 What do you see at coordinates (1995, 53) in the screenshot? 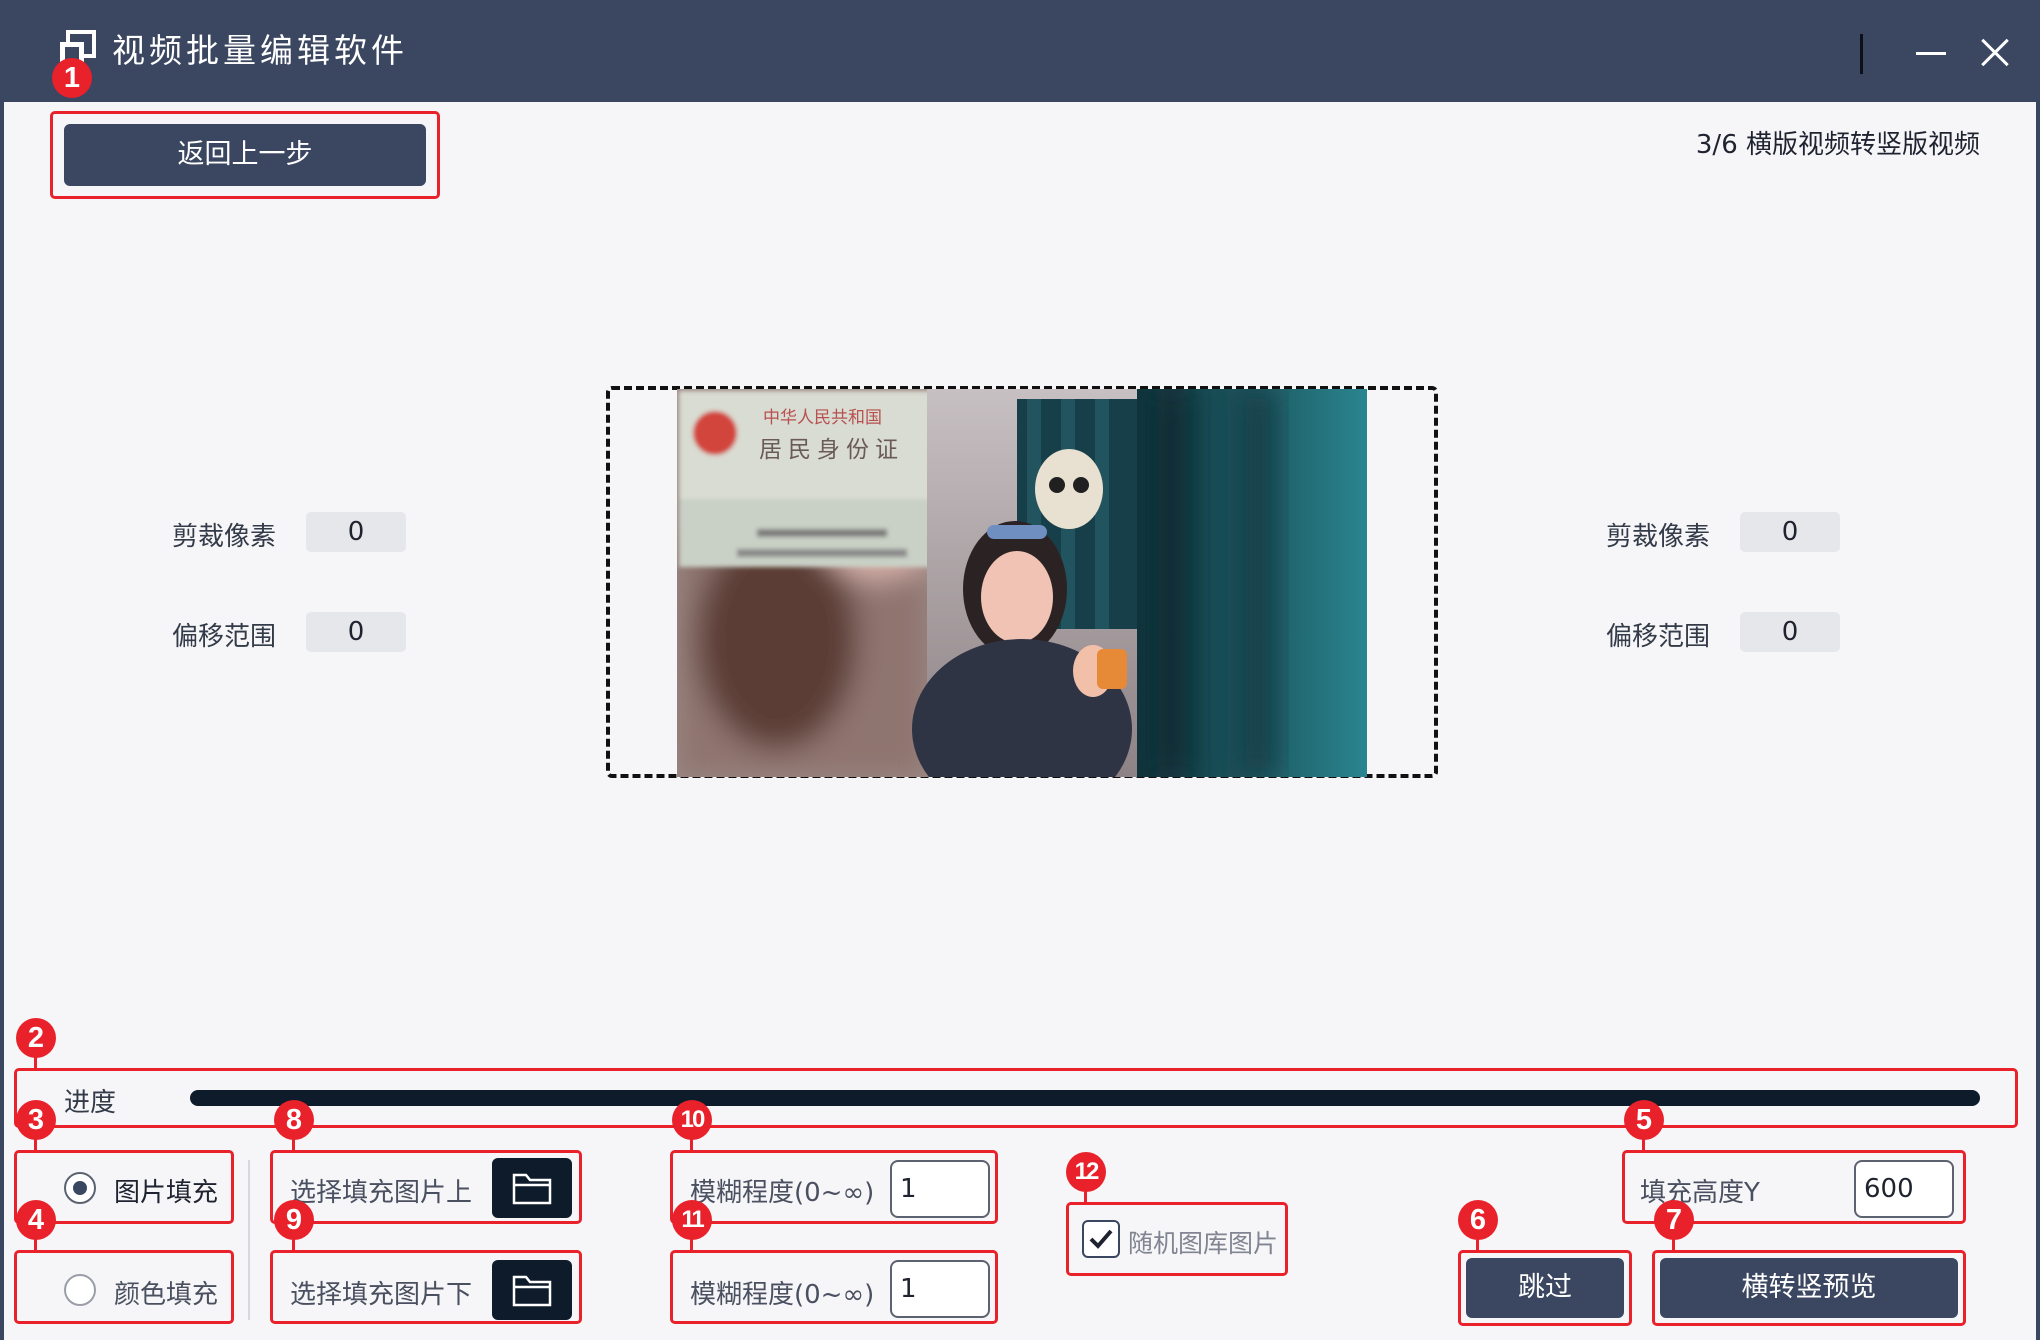
I see `close-icon` at bounding box center [1995, 53].